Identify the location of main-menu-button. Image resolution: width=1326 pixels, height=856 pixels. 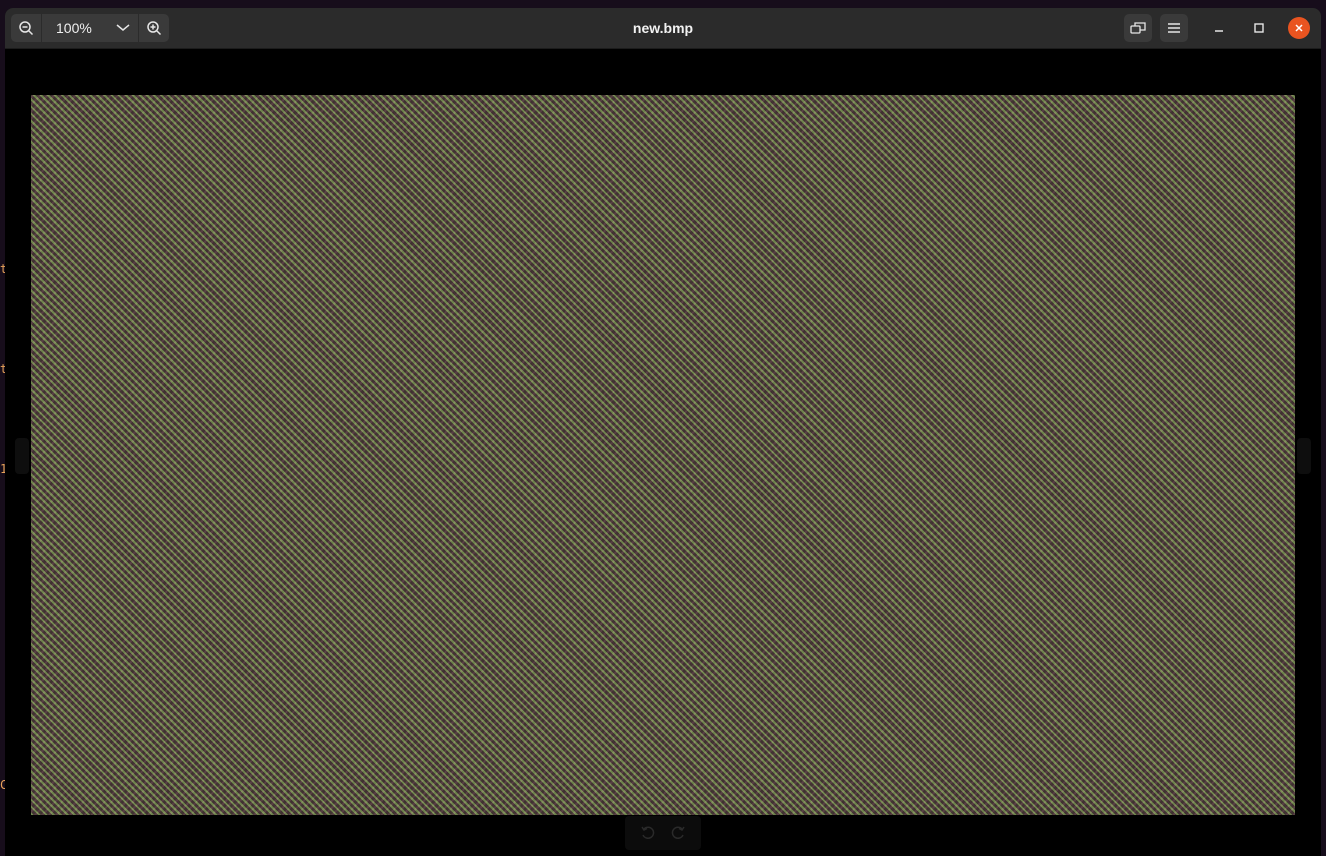
(1174, 28).